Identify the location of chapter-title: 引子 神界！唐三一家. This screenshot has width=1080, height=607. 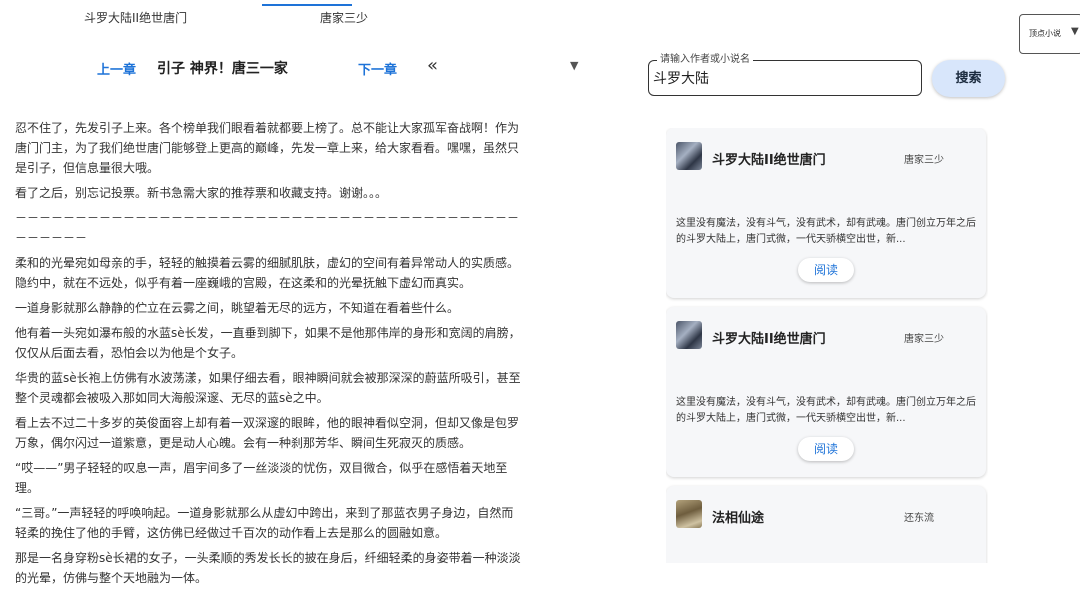
(222, 69).